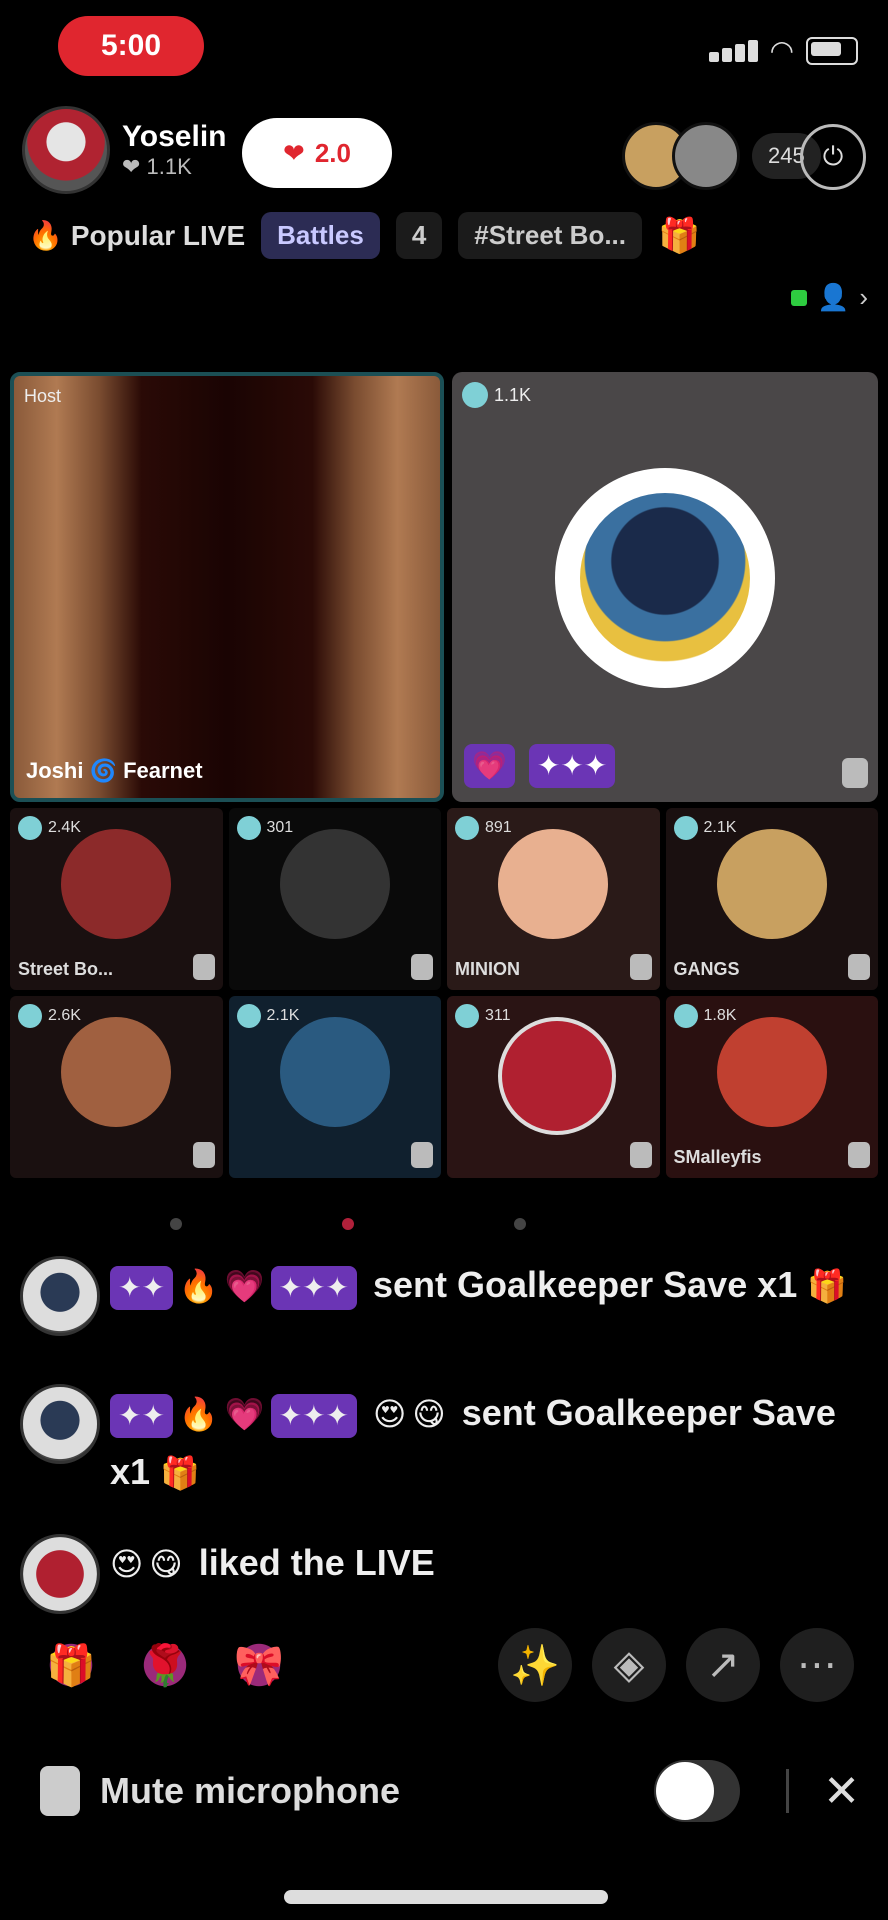 This screenshot has width=888, height=1920. I want to click on page-indicator, so click(348, 1224).